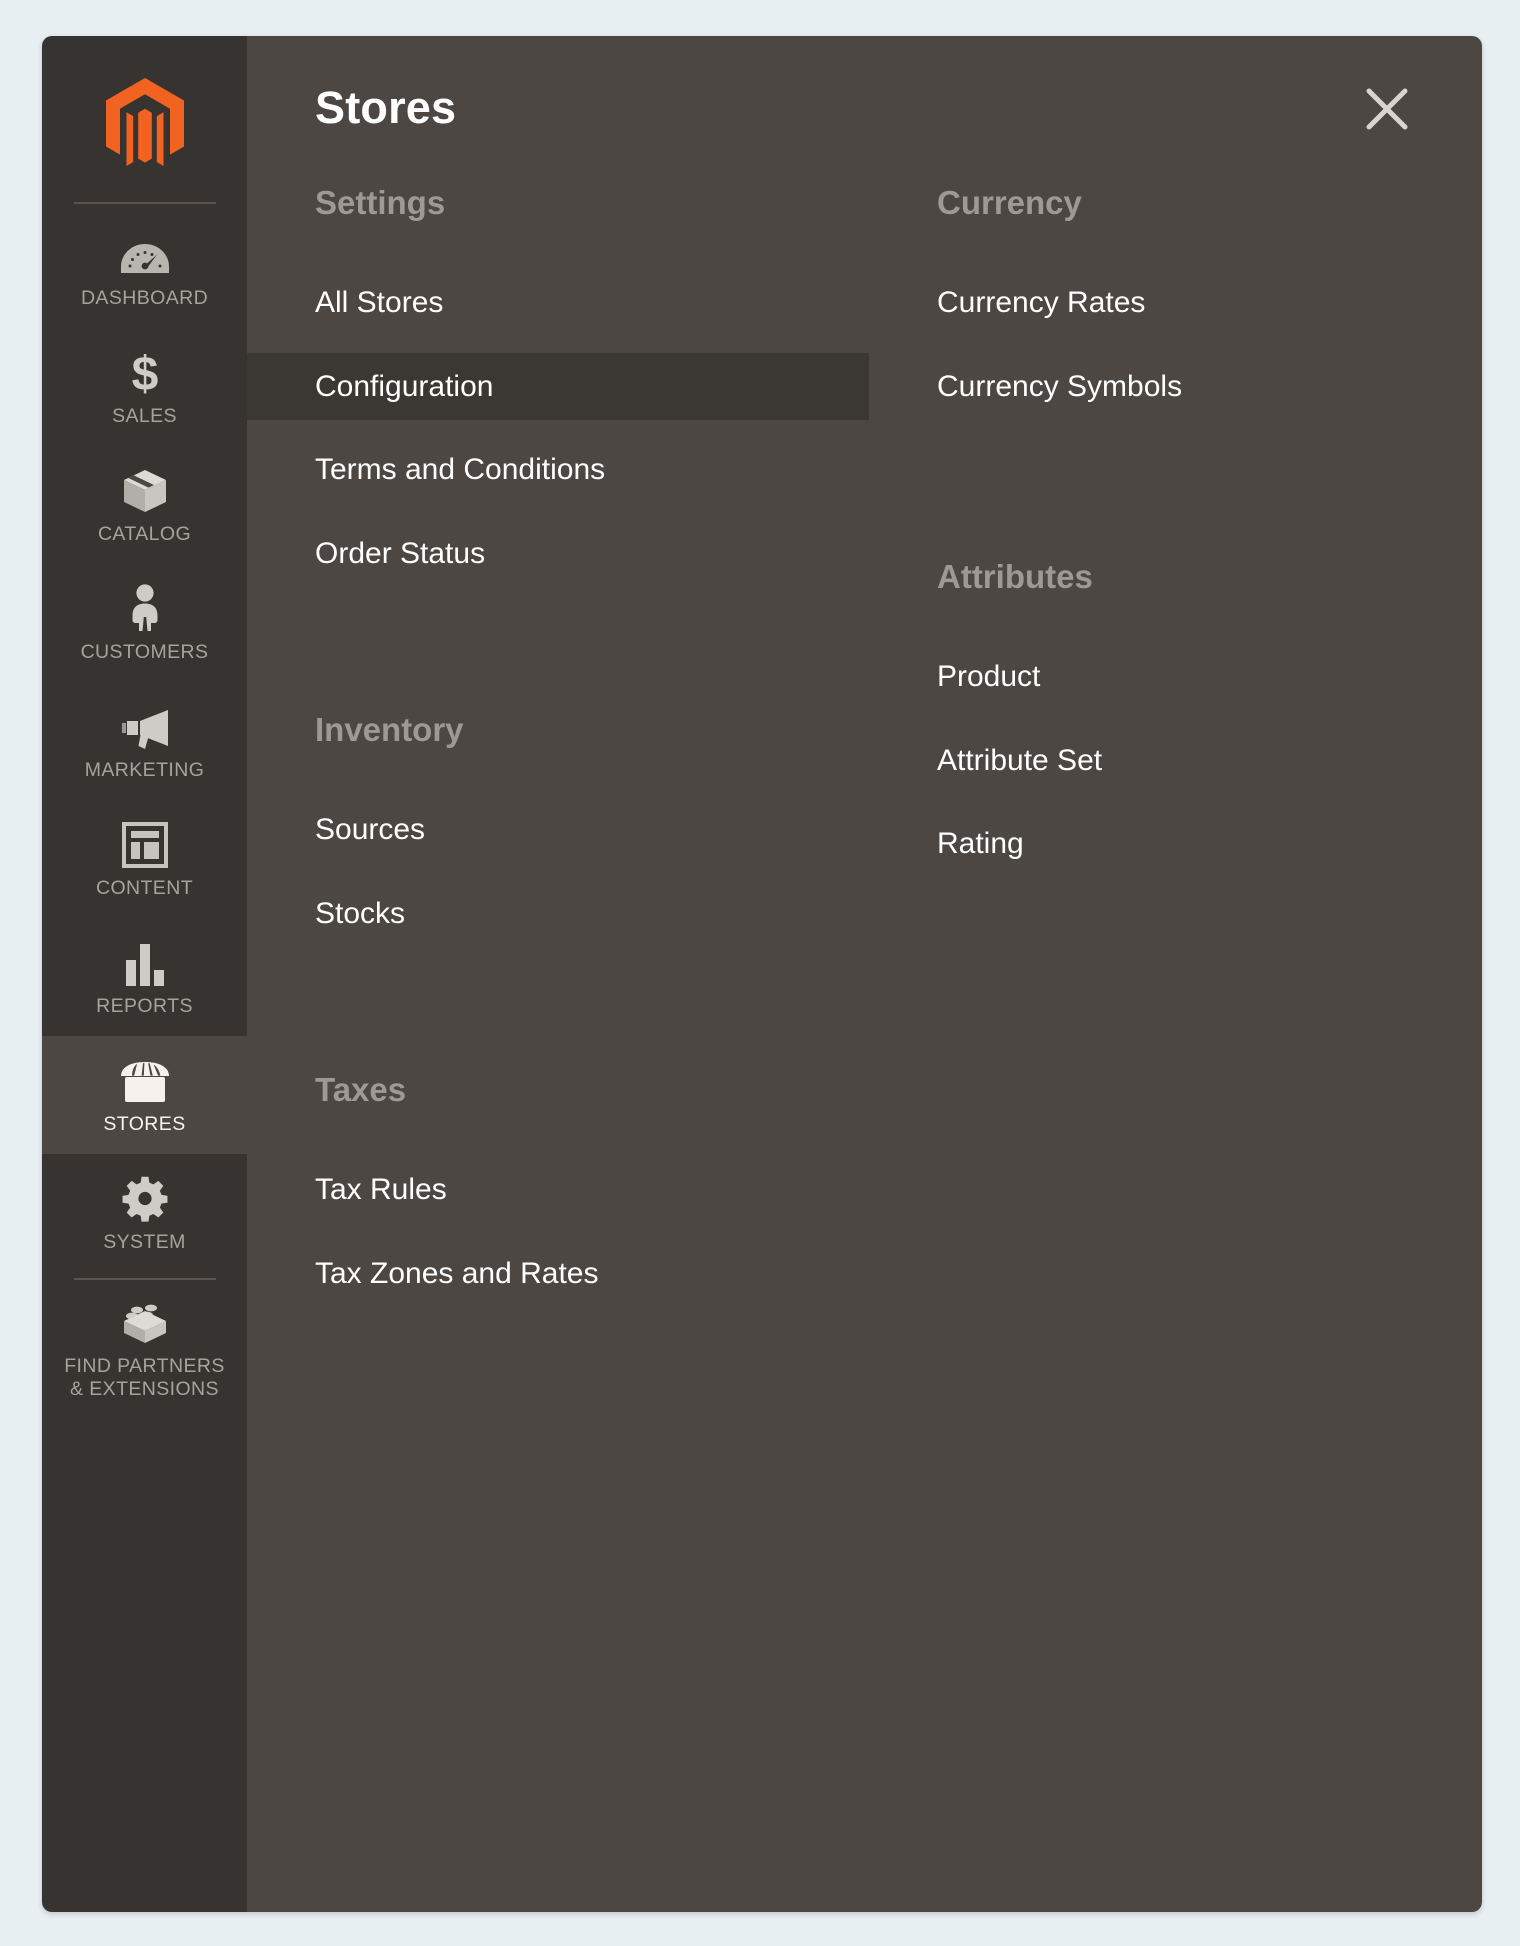  What do you see at coordinates (144, 652) in the screenshot?
I see `sidebar-item-label: CUSTOMERS` at bounding box center [144, 652].